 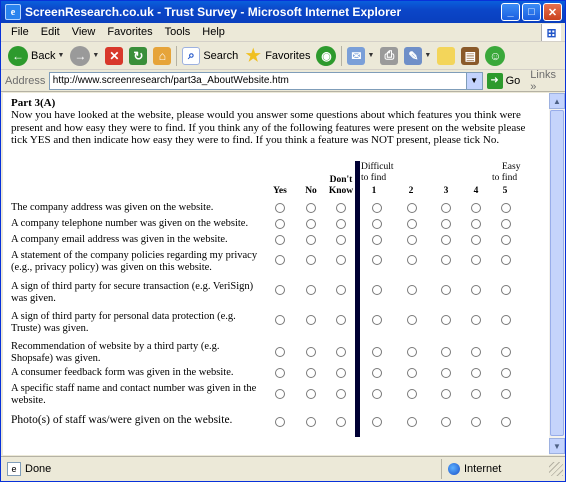 What do you see at coordinates (510, 12) in the screenshot?
I see `minimize-button: _` at bounding box center [510, 12].